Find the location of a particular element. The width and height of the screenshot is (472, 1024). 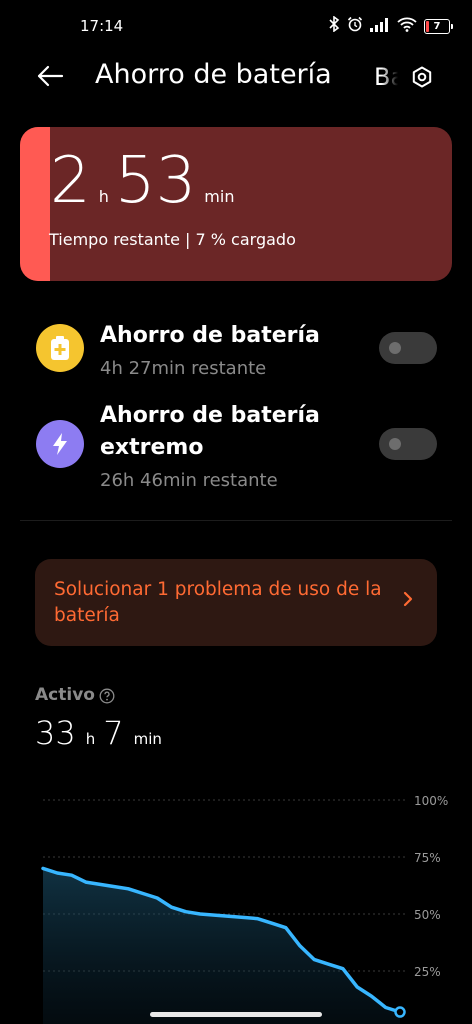

chart-area-fill is located at coordinates (221, 946).